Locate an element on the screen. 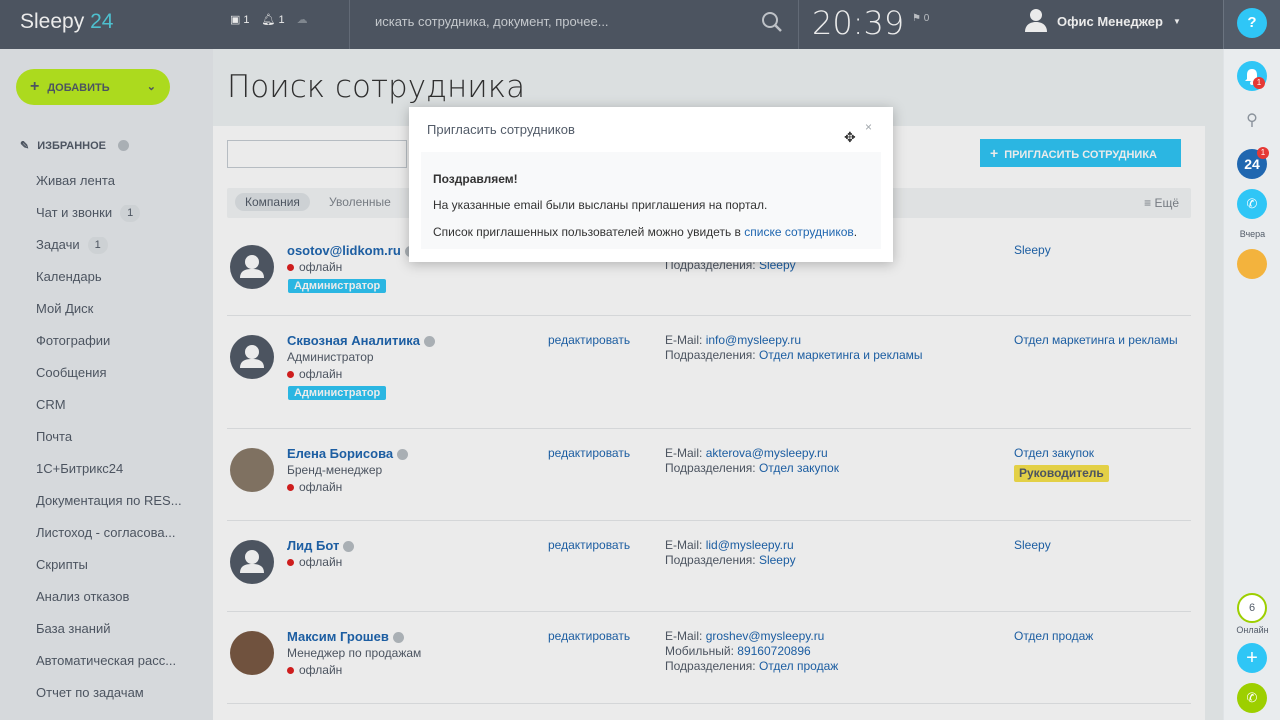 Image resolution: width=1280 pixels, height=720 pixels. add-chat-button: + is located at coordinates (1252, 658).